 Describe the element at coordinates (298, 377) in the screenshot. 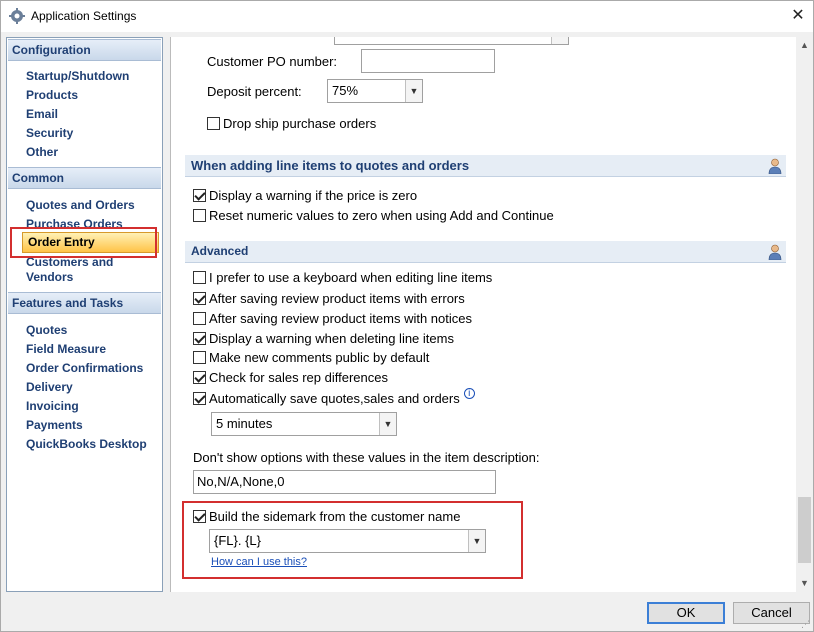

I see `checkbox-label: Check for sales rep differences` at that location.